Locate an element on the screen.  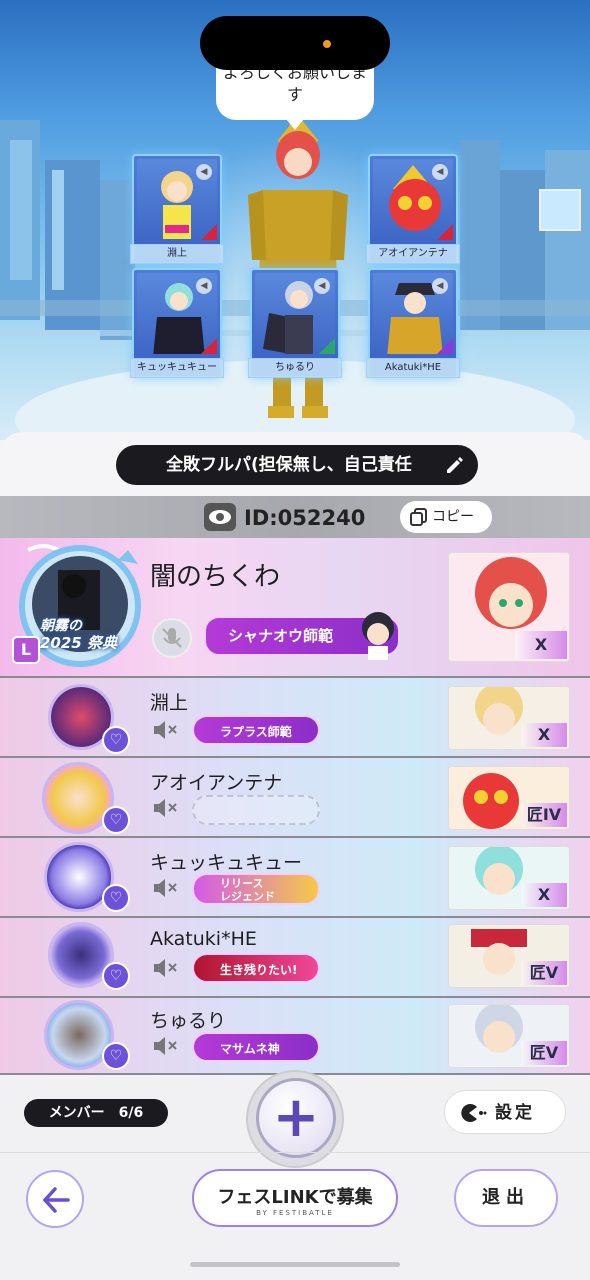
eye-icon is located at coordinates (220, 517).